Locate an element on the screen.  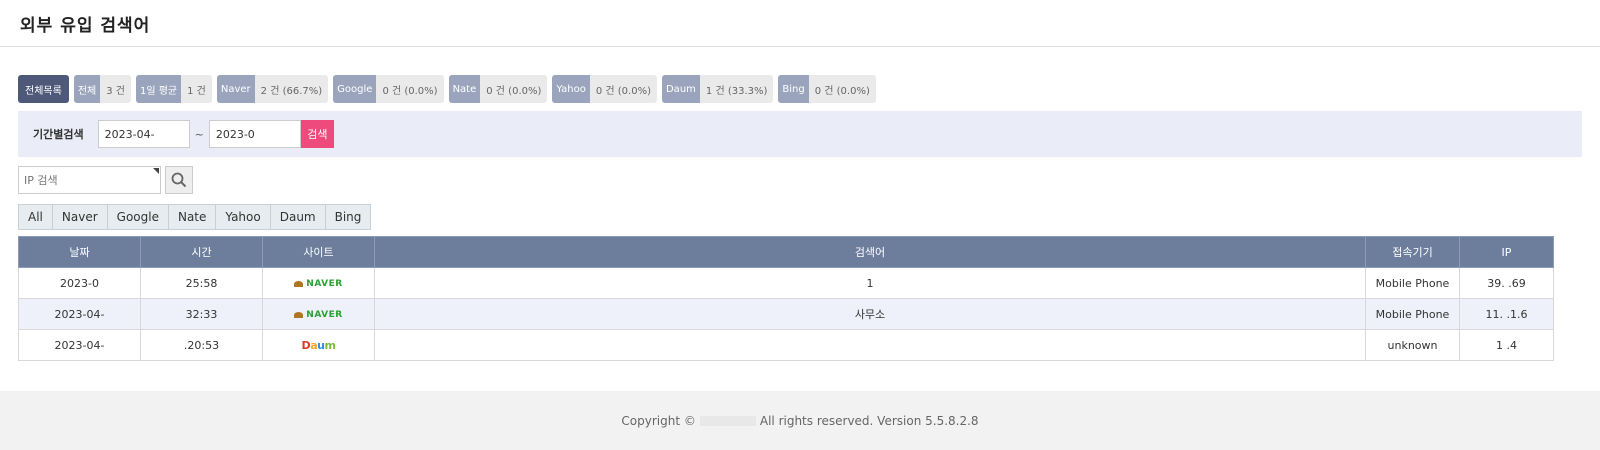
period-search-button: 검색 is located at coordinates (317, 134).